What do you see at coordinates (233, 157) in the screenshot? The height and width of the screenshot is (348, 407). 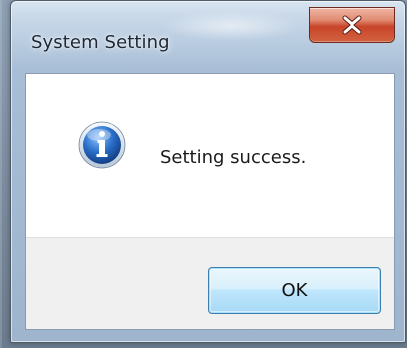 I see `message-text: Setting success.` at bounding box center [233, 157].